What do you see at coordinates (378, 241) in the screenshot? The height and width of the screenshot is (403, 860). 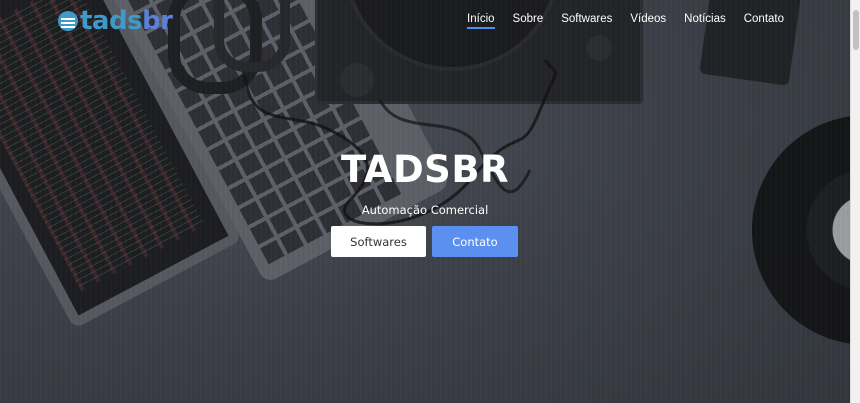 I see `softwares-button: Softwares` at bounding box center [378, 241].